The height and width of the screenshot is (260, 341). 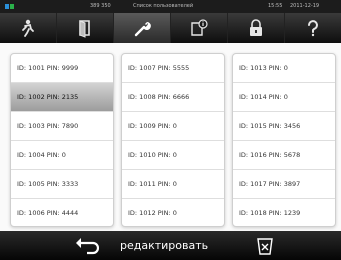 What do you see at coordinates (305, 6) in the screenshot?
I see `status-date: 2011-12-19` at bounding box center [305, 6].